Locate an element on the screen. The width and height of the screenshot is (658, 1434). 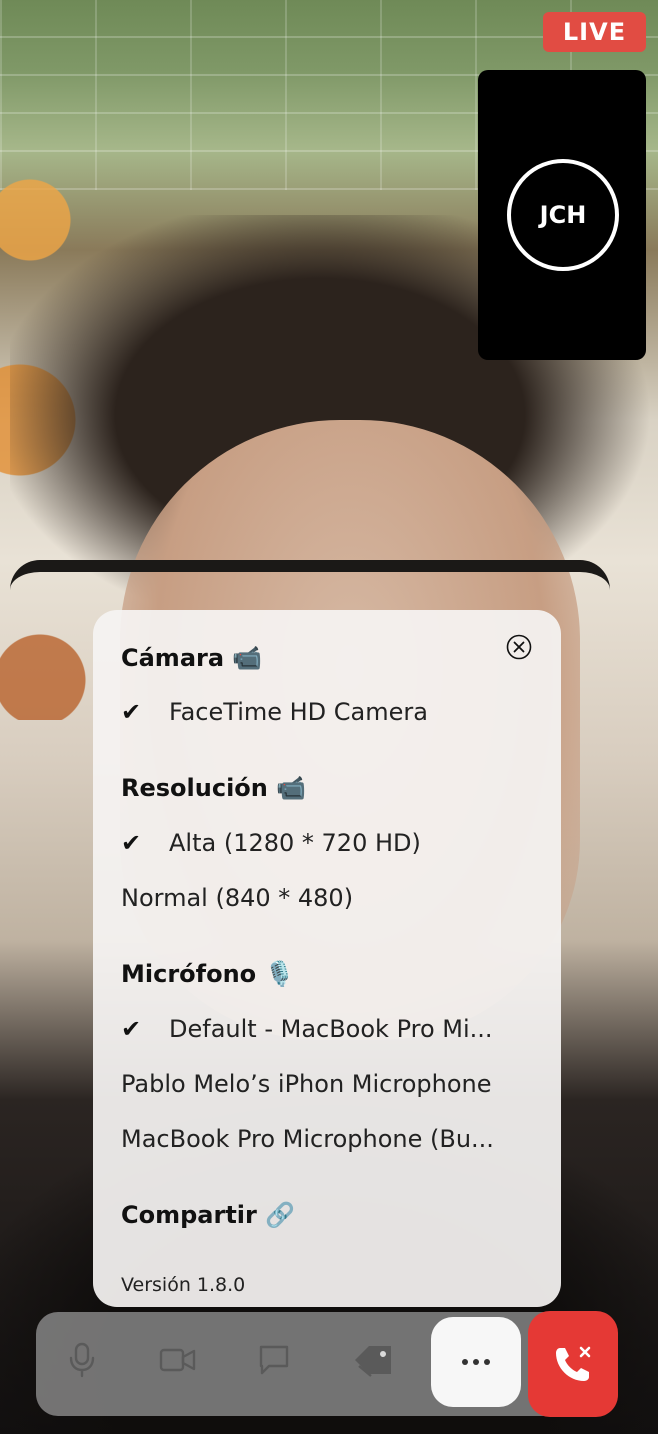
chat-icon is located at coordinates (274, 1360).